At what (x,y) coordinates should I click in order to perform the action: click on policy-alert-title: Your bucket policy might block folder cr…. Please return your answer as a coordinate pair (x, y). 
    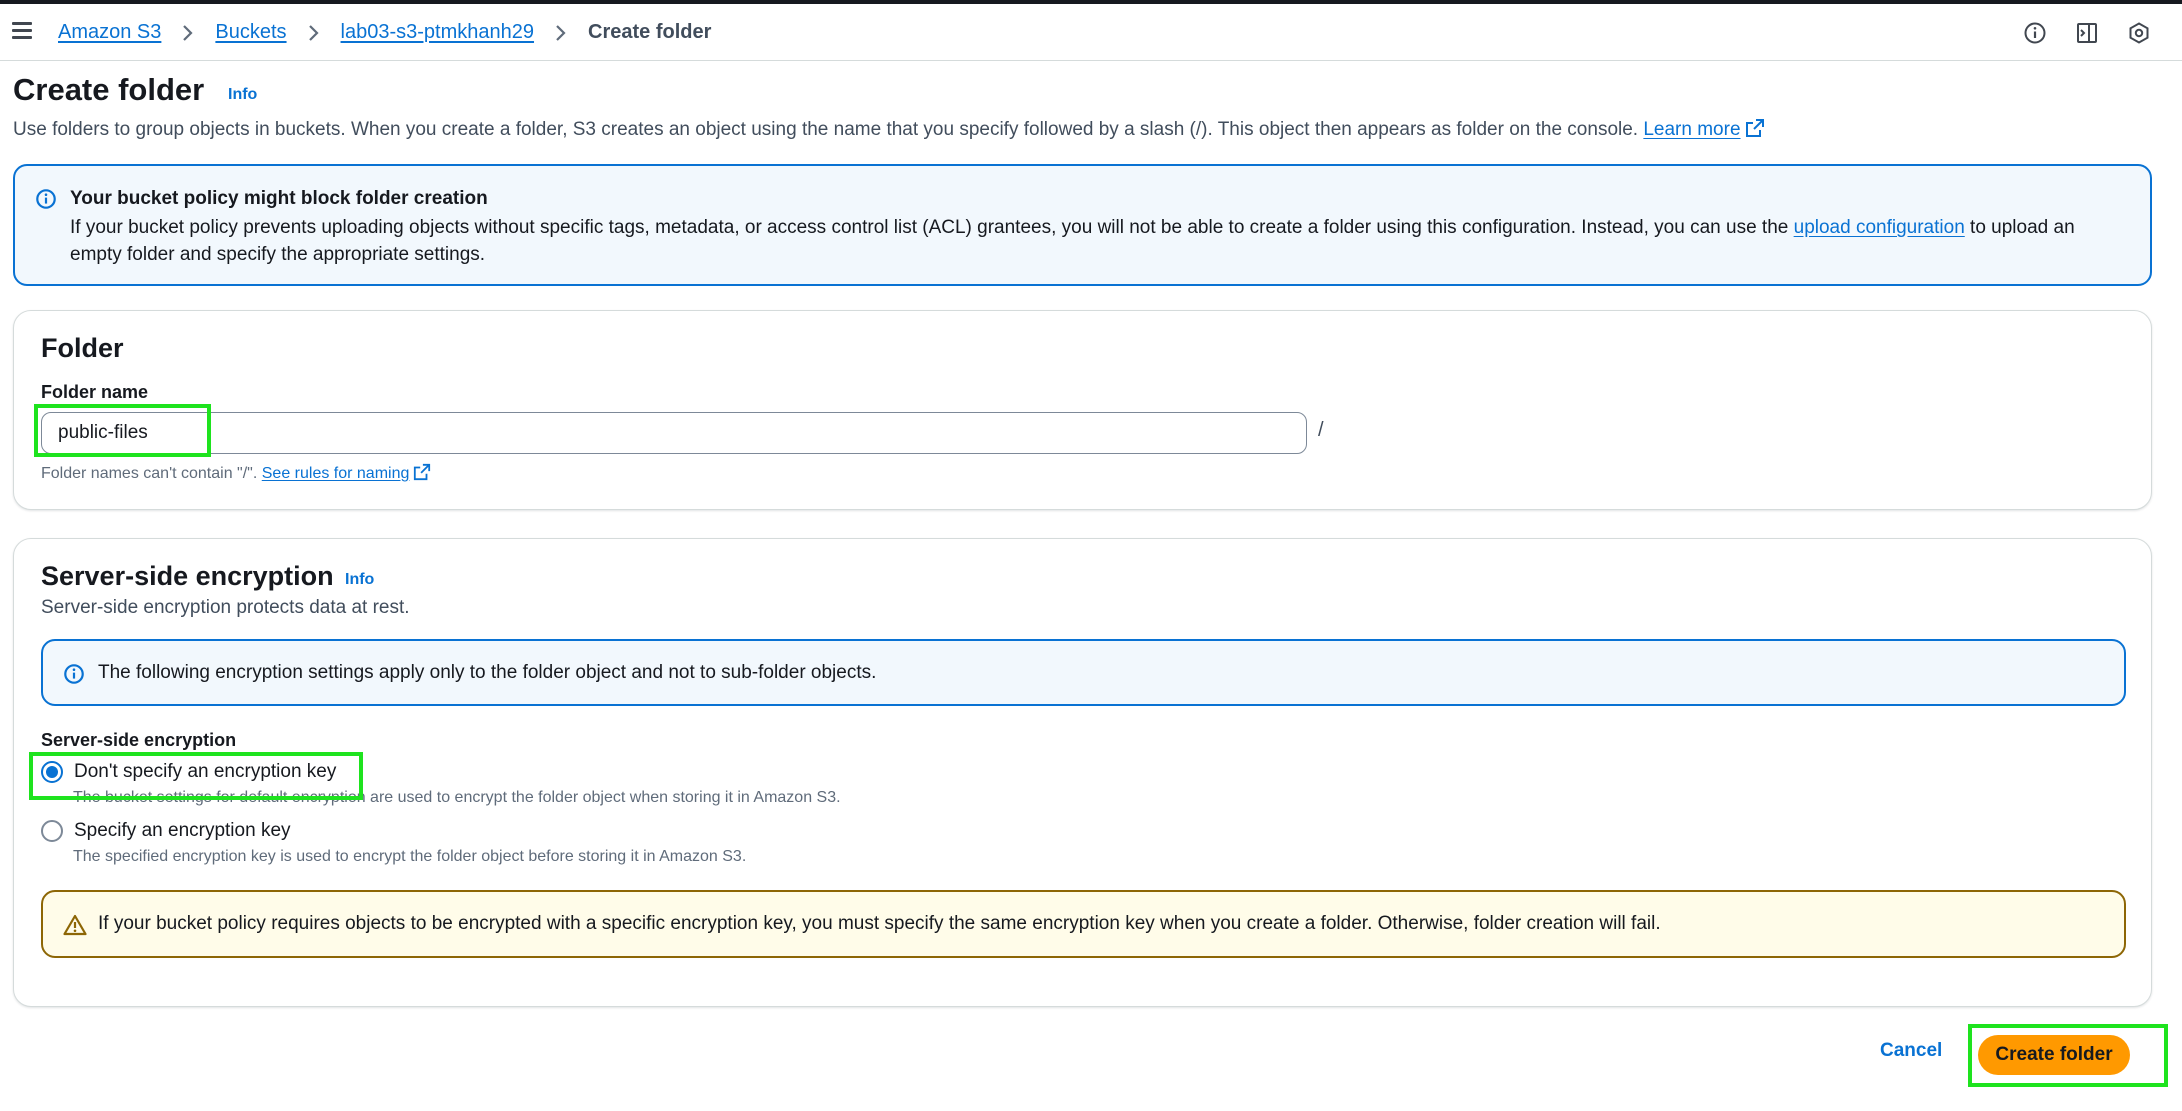
    Looking at the image, I should click on (279, 198).